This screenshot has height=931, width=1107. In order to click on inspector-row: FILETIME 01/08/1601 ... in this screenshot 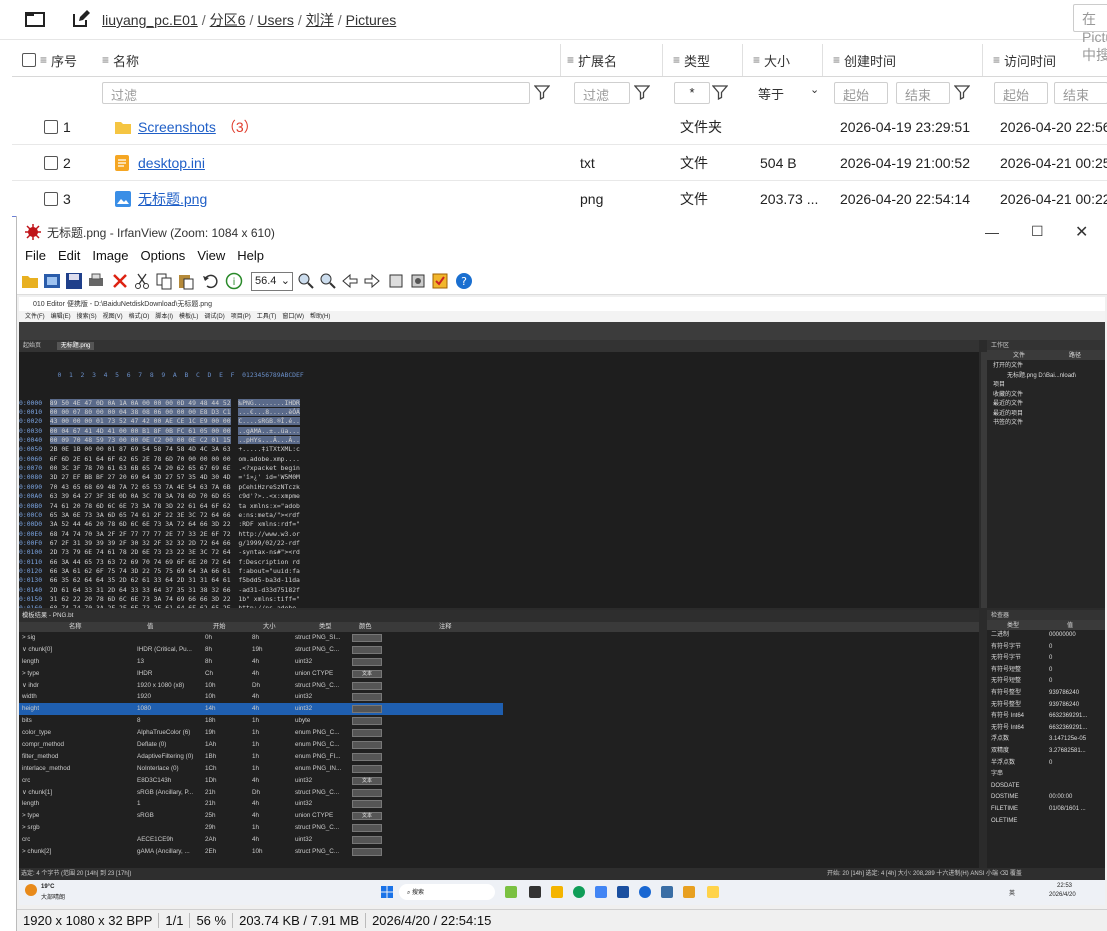, I will do `click(1046, 810)`.